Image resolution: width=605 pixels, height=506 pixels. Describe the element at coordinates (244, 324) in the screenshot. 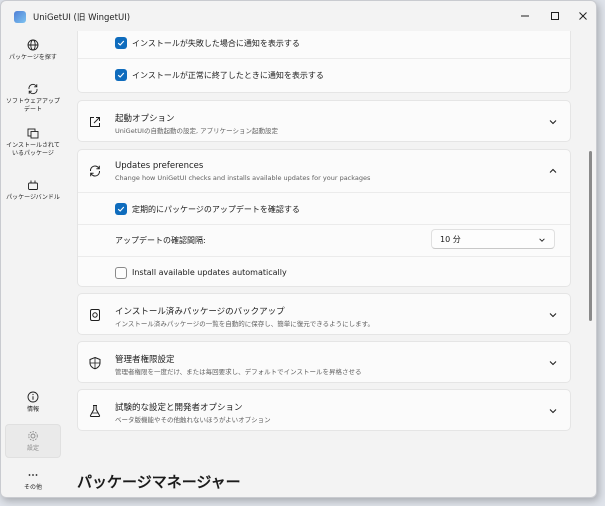

I see `backup-subtitle: インストール済みパッケージの一覧を自動的に保存し、簡単に復元できるようにします。` at that location.